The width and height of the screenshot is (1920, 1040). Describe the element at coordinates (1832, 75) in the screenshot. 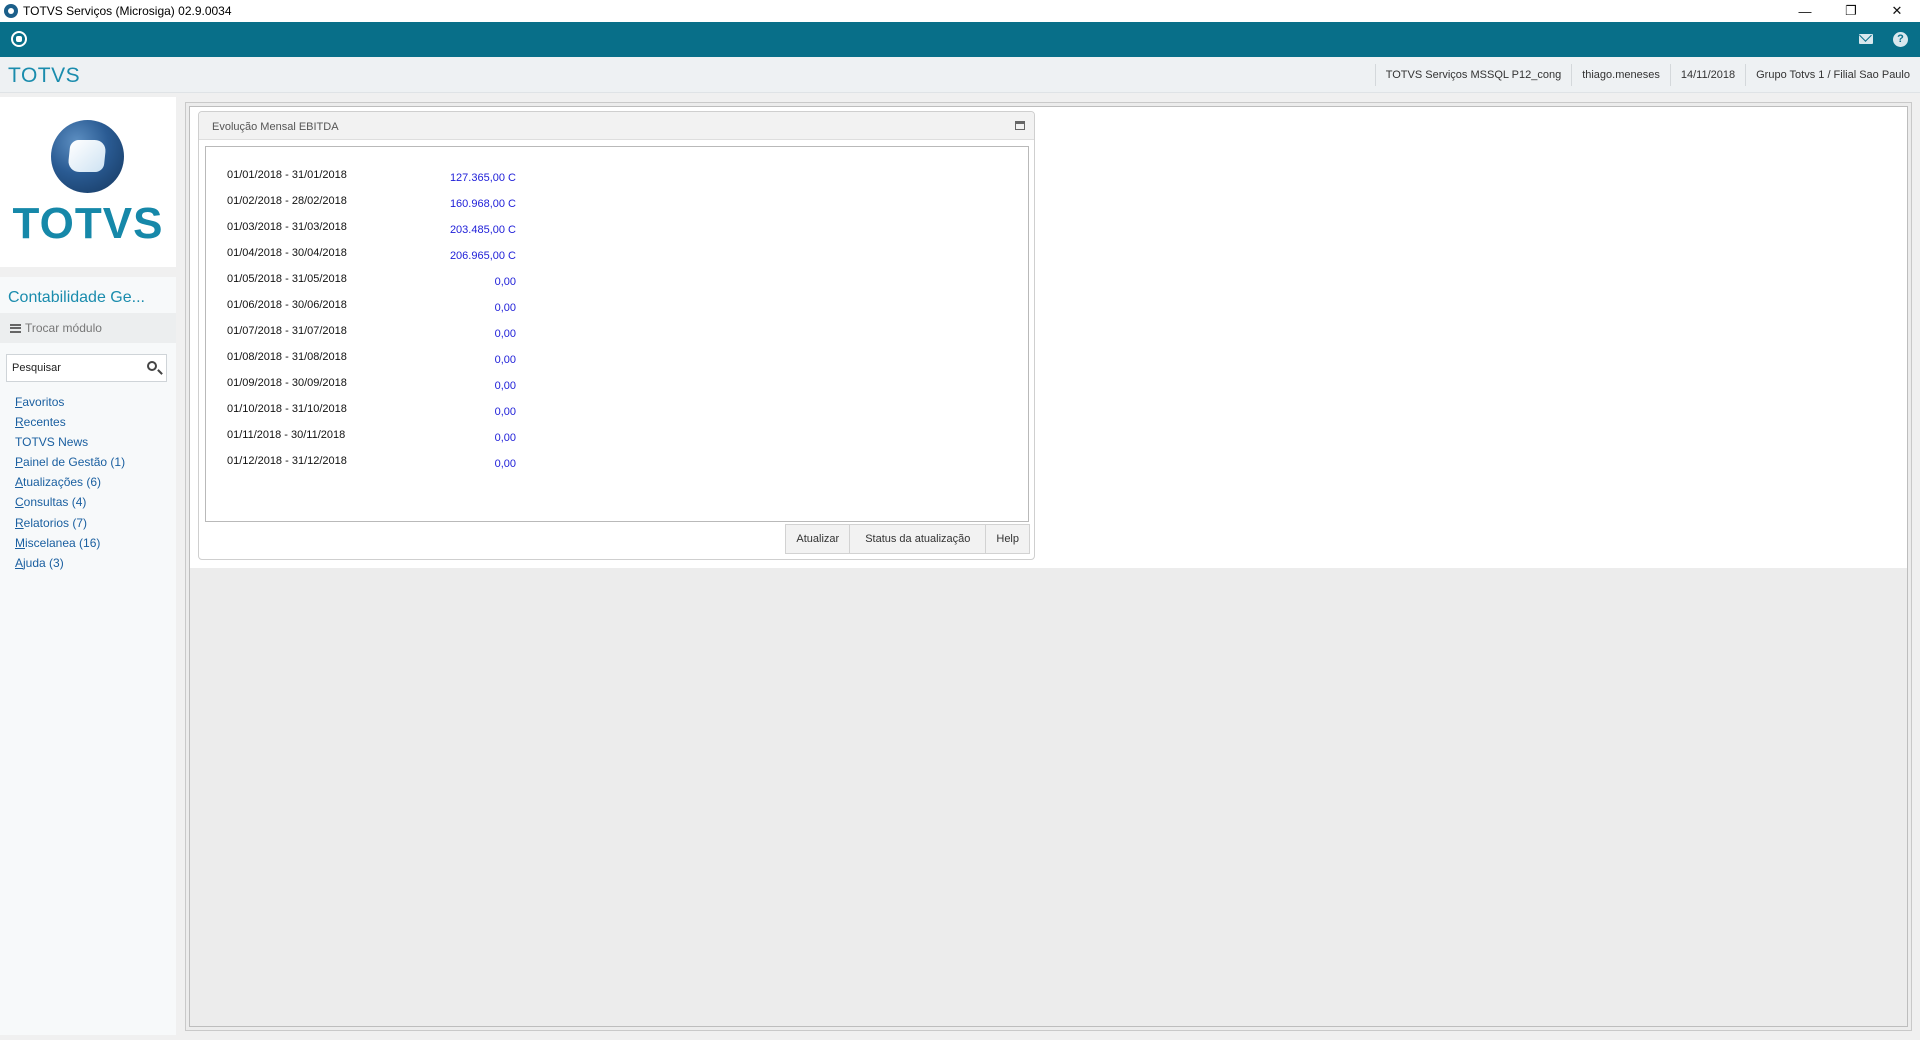

I see `company-branch-label: Grupo Totvs 1 / Filial Sao Paulo` at that location.